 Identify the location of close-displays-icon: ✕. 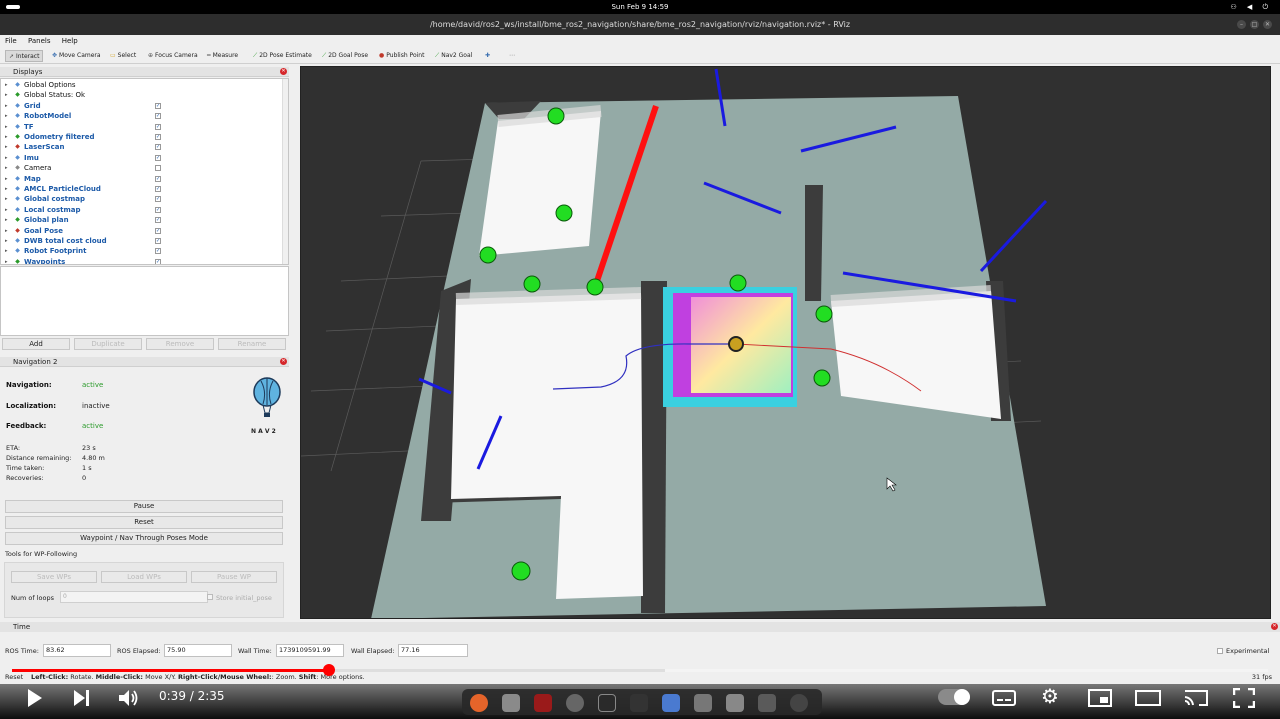
(283, 71).